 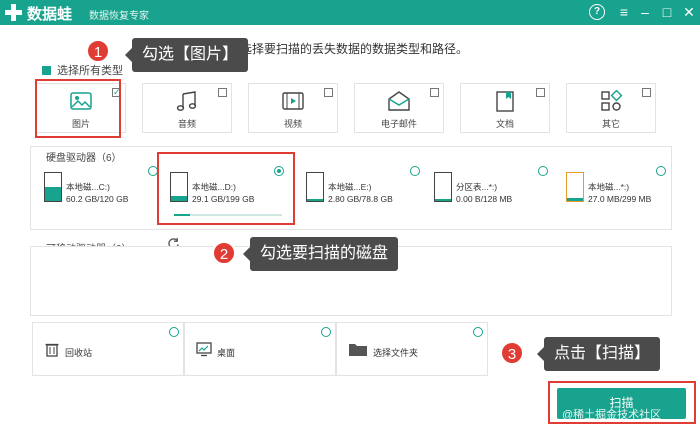 What do you see at coordinates (88, 187) in the screenshot?
I see `drive-name: 本地磁...C:)` at bounding box center [88, 187].